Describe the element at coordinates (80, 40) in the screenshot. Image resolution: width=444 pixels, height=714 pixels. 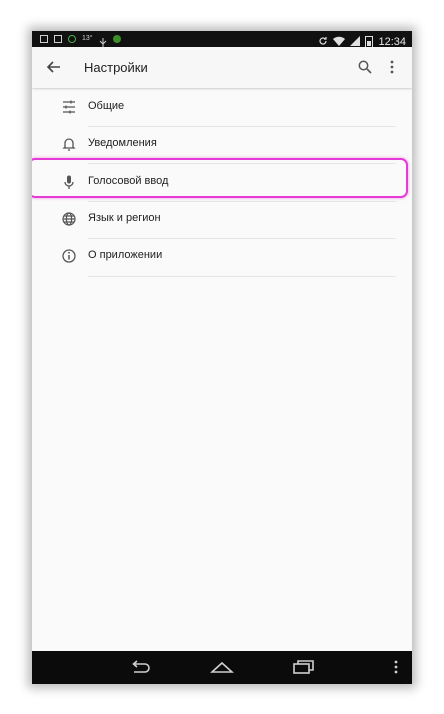
I see `notification-icons: 13°` at that location.